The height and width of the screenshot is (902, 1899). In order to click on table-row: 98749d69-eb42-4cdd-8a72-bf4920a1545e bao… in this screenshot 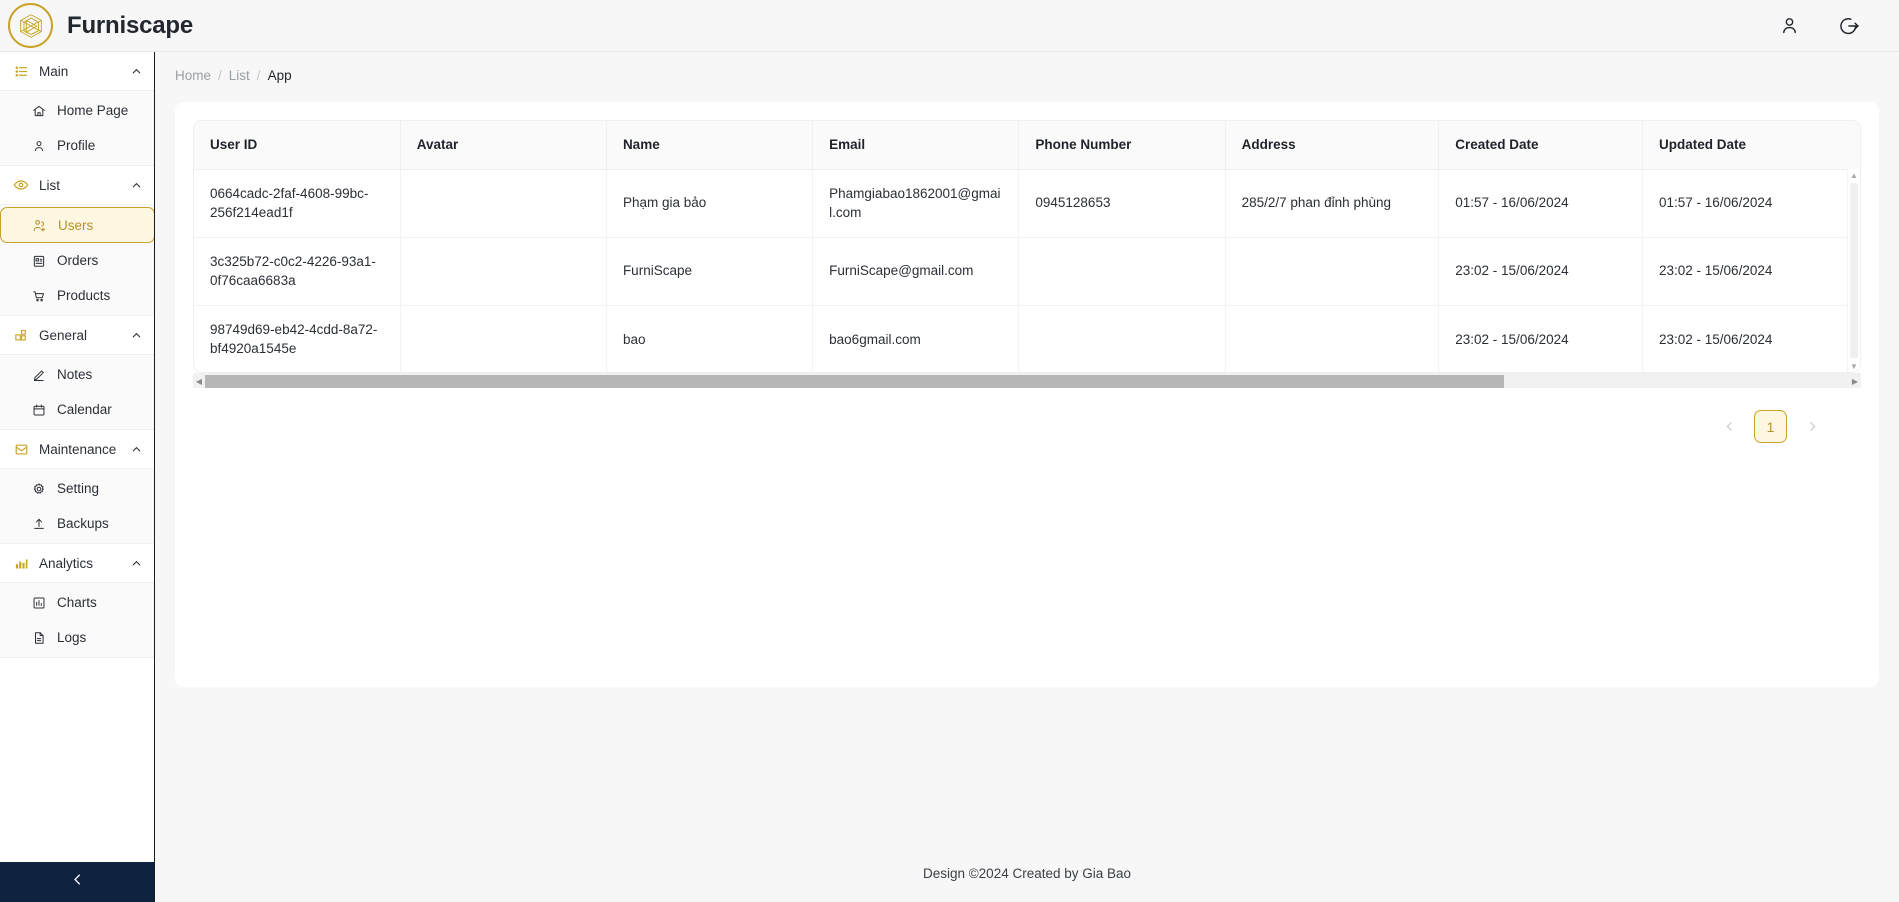, I will do `click(1027, 338)`.